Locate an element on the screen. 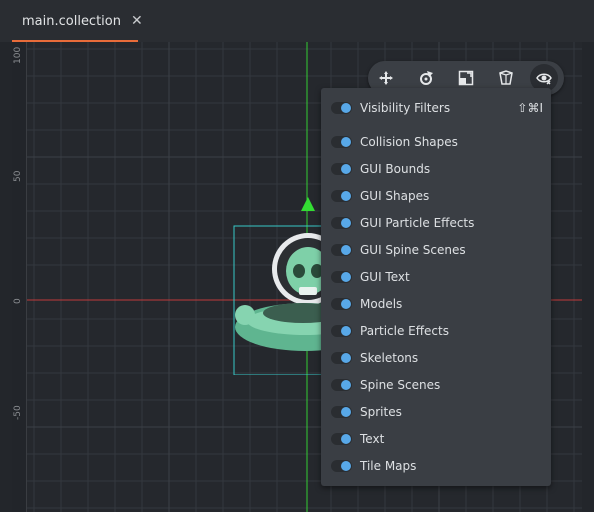  menu-item-label: Models is located at coordinates (381, 304).